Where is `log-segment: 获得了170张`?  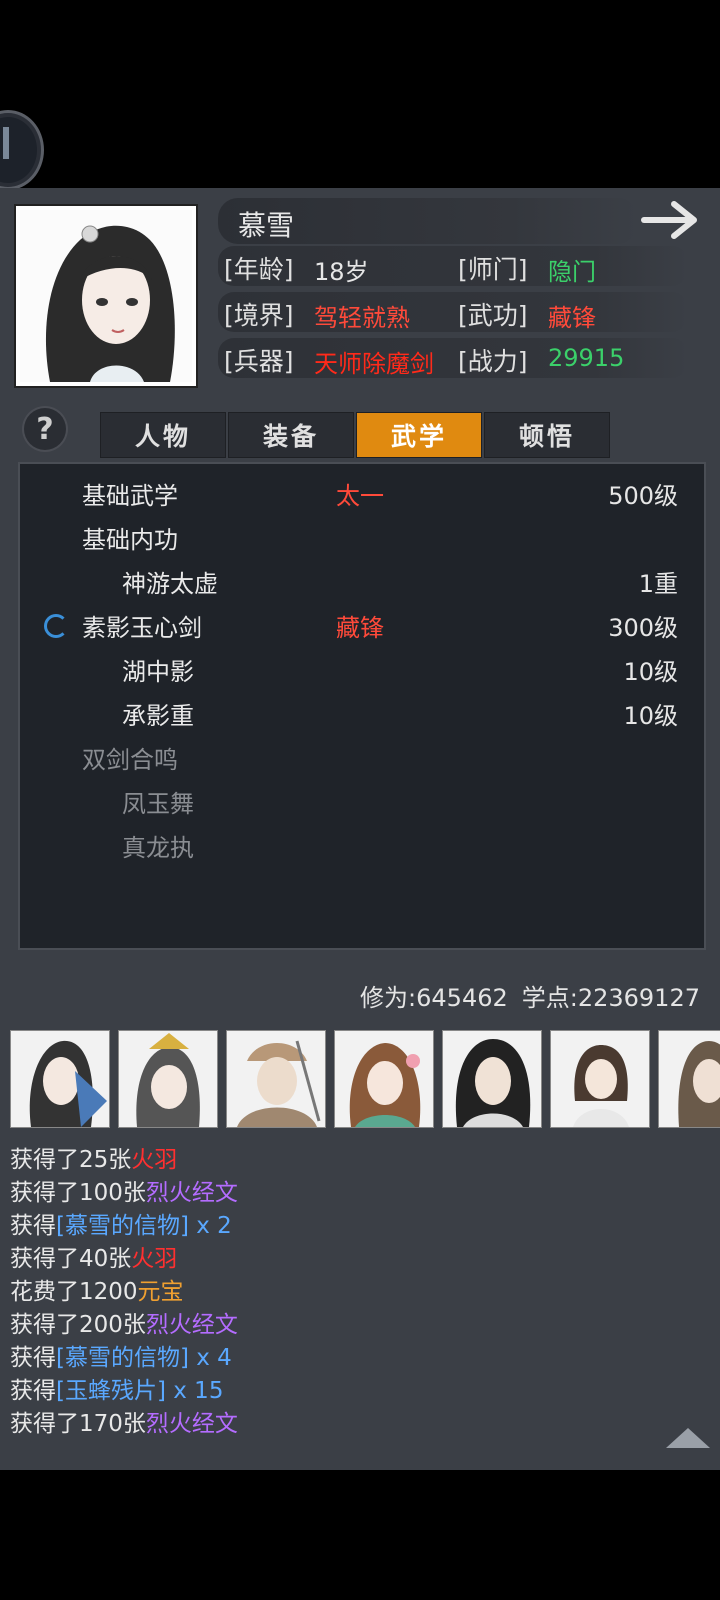
log-segment: 获得了170张 is located at coordinates (78, 1424).